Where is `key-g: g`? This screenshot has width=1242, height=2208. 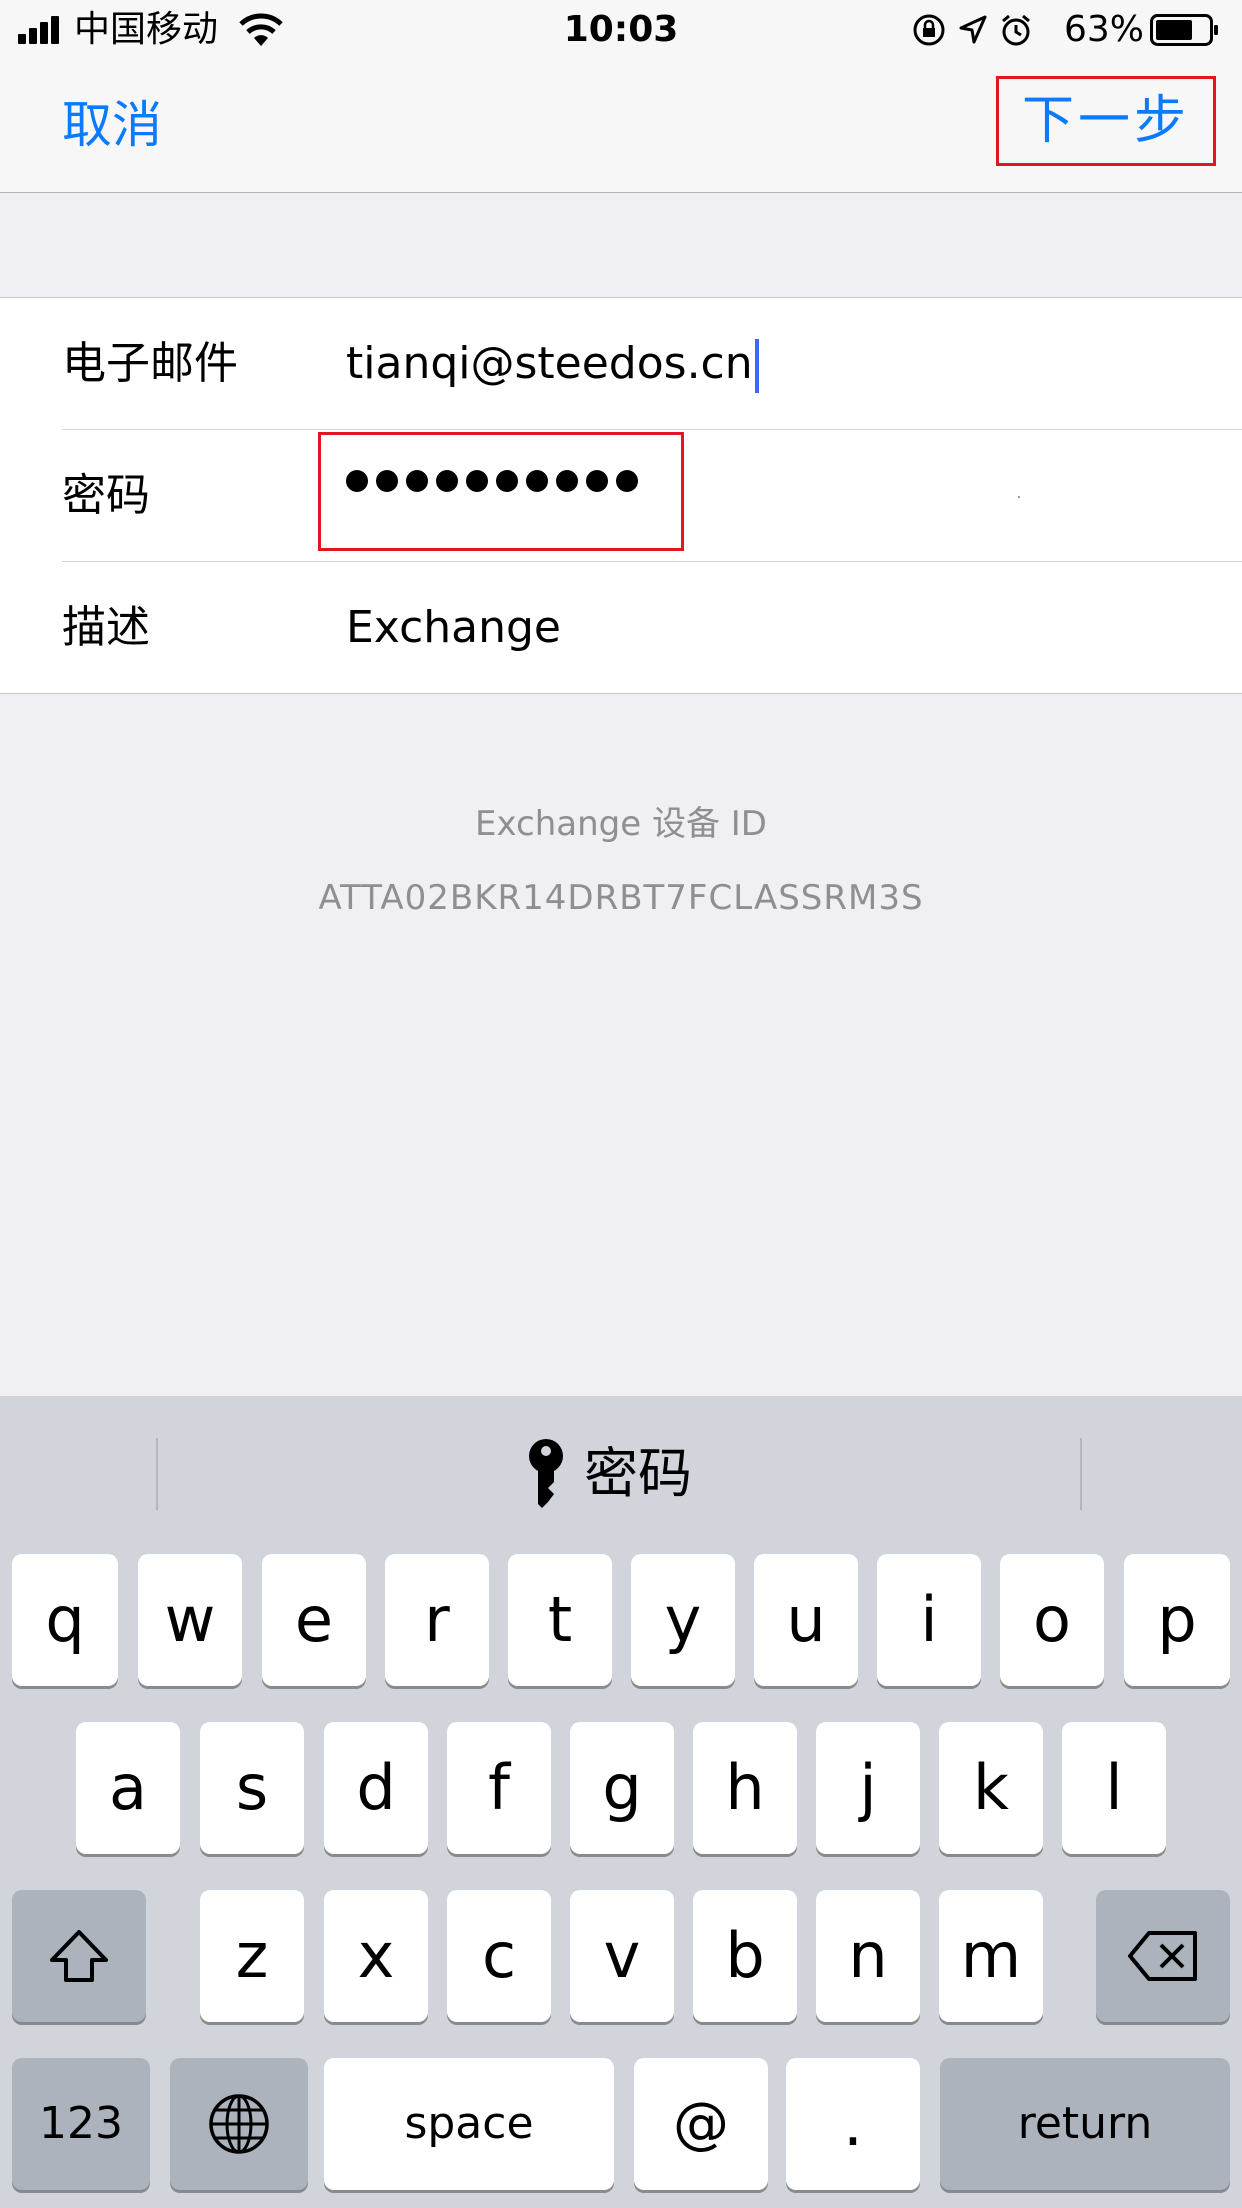 key-g: g is located at coordinates (622, 1788).